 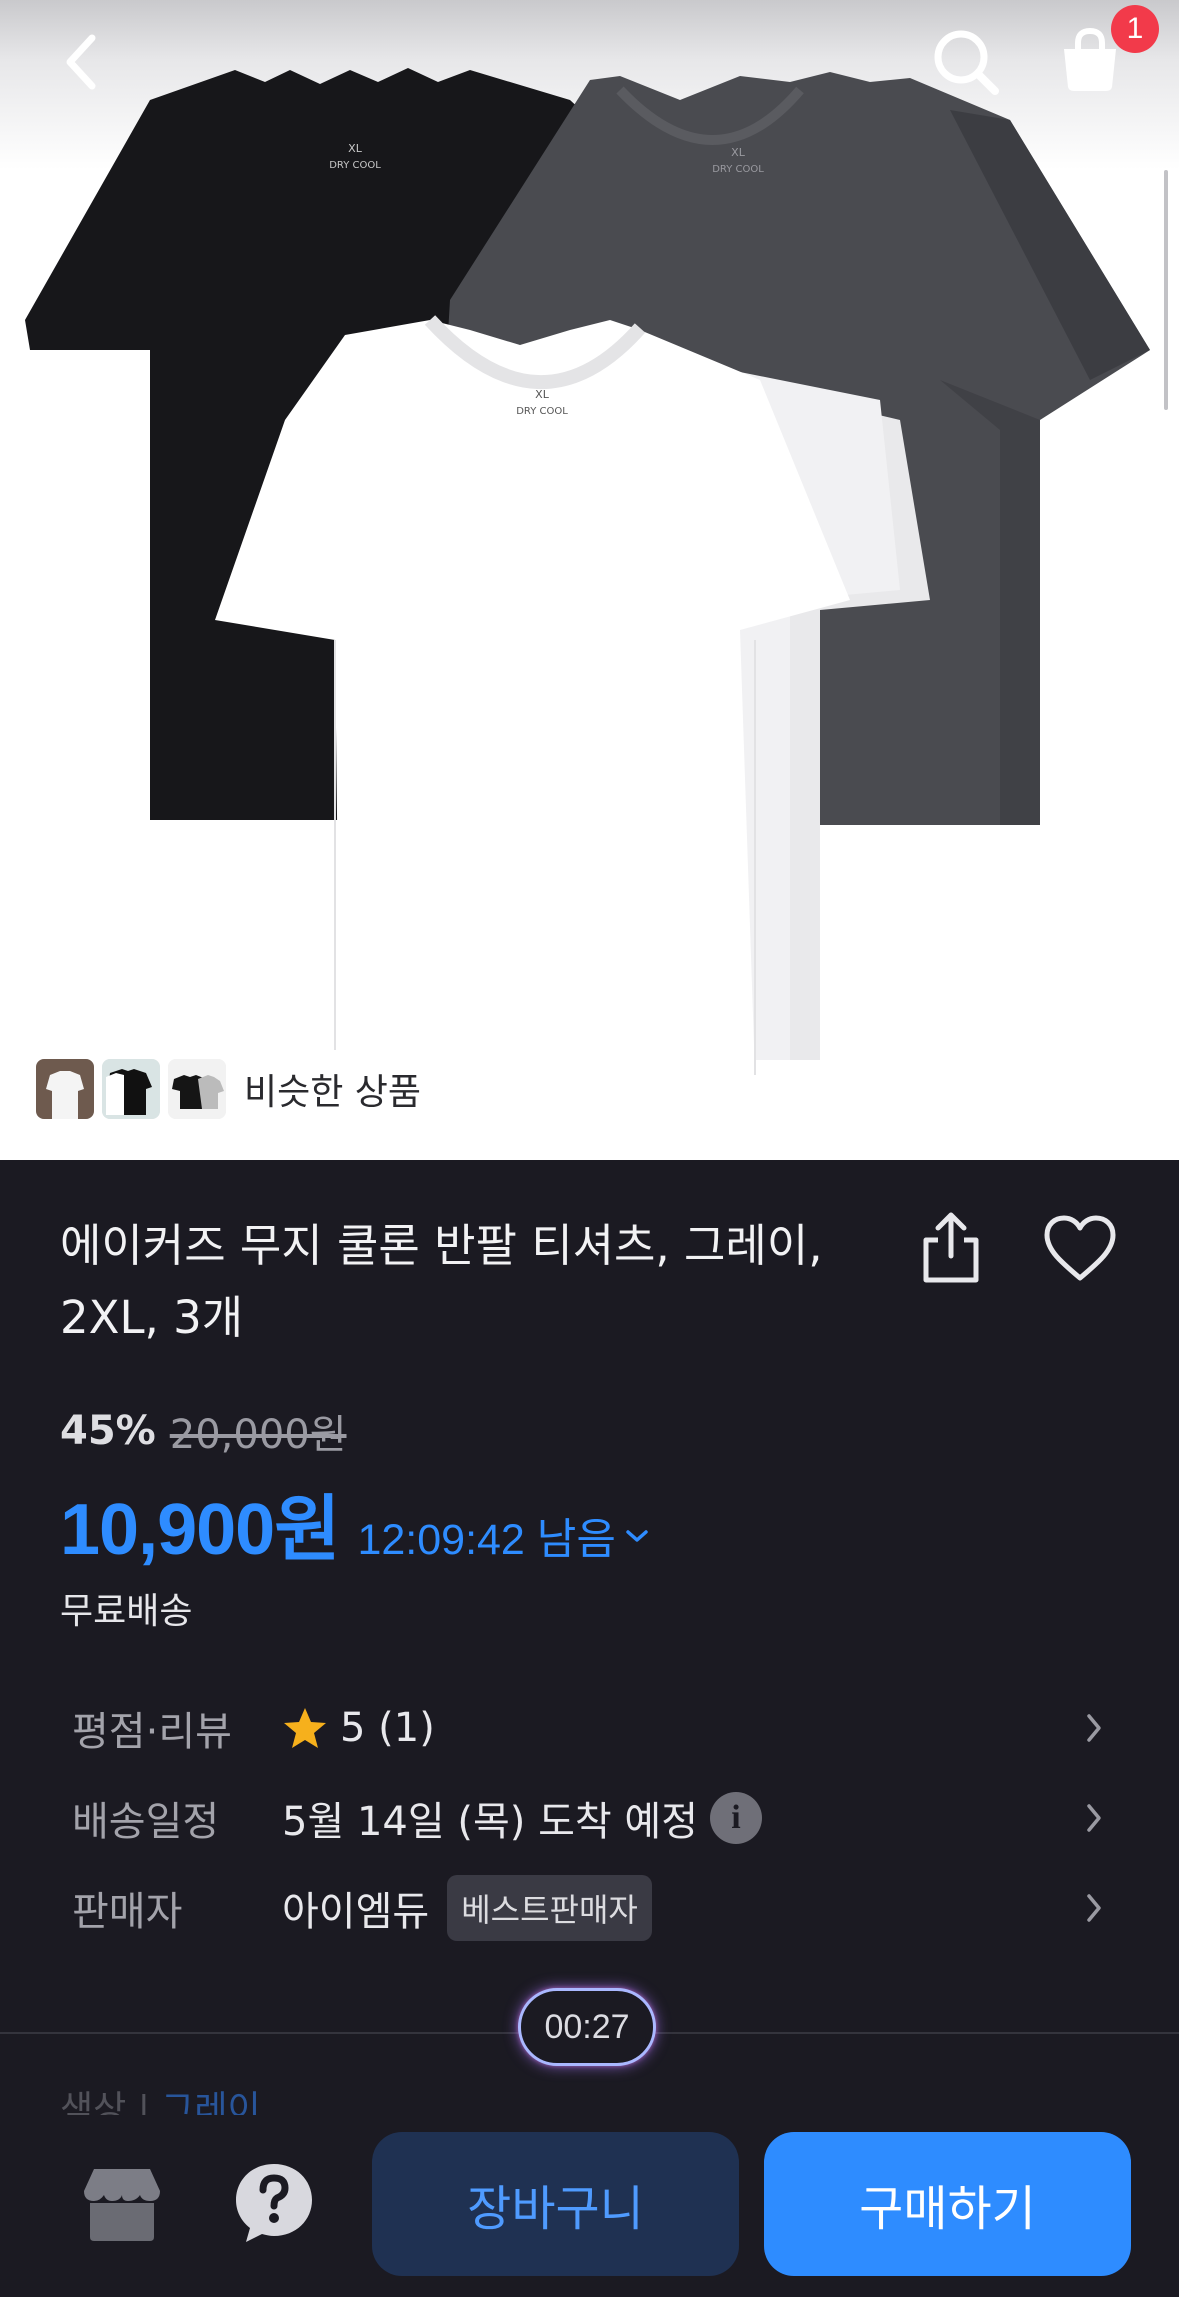 What do you see at coordinates (200, 1530) in the screenshot?
I see `sale-price: 10,900원` at bounding box center [200, 1530].